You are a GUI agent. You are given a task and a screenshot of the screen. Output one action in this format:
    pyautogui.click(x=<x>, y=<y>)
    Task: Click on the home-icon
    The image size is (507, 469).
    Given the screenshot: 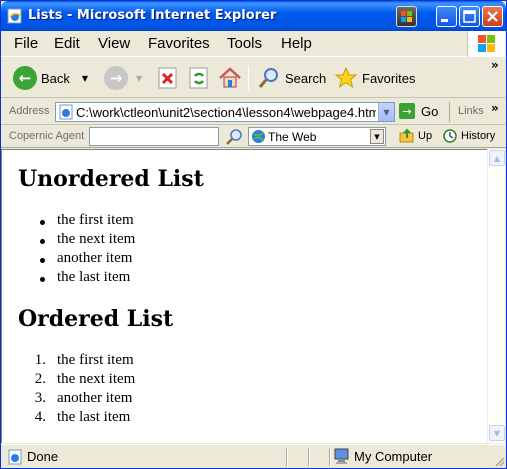 What is the action you would take?
    pyautogui.click(x=230, y=77)
    